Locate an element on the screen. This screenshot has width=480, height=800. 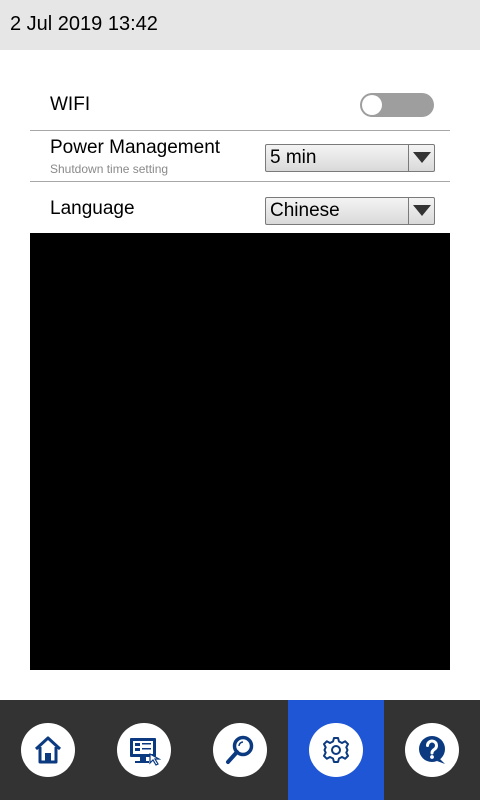
wifi-toggle is located at coordinates (397, 105).